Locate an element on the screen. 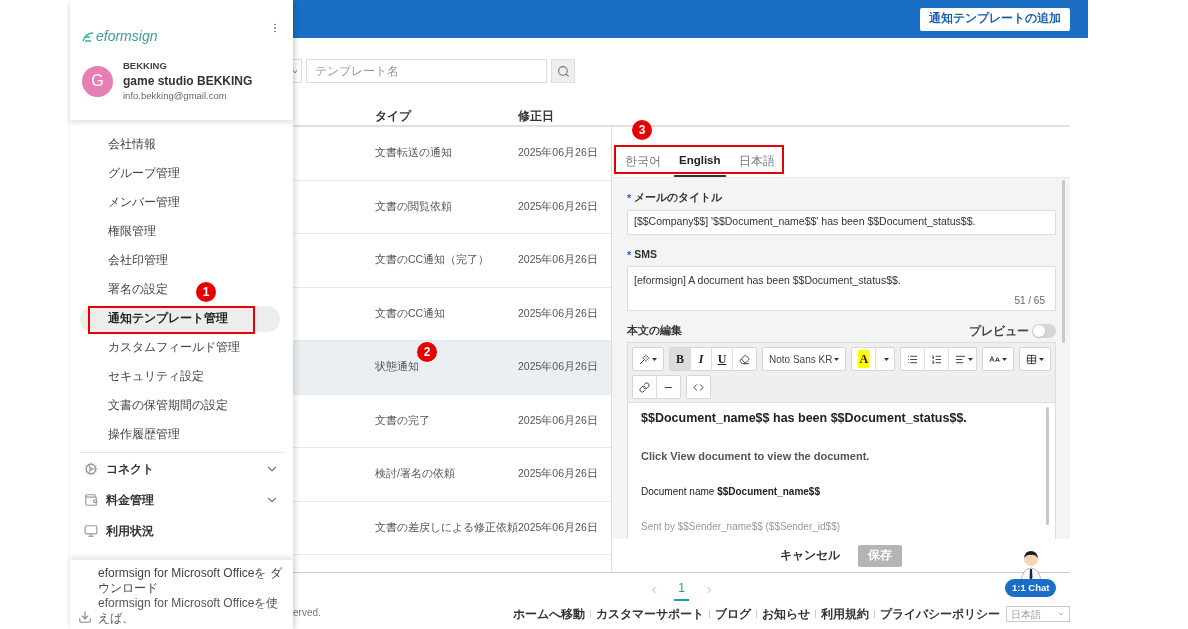 The image size is (1188, 629). monitor-icon is located at coordinates (91, 530).